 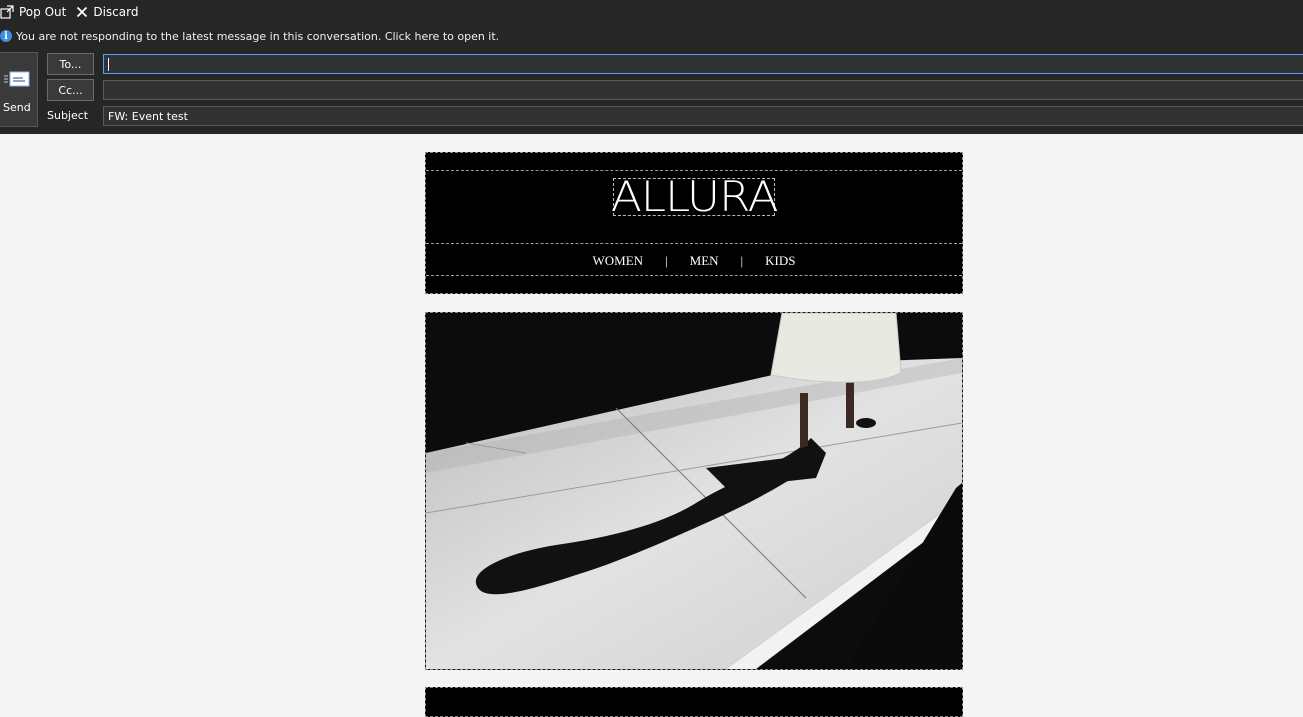 I want to click on nav-link-men: MEN, so click(x=704, y=261).